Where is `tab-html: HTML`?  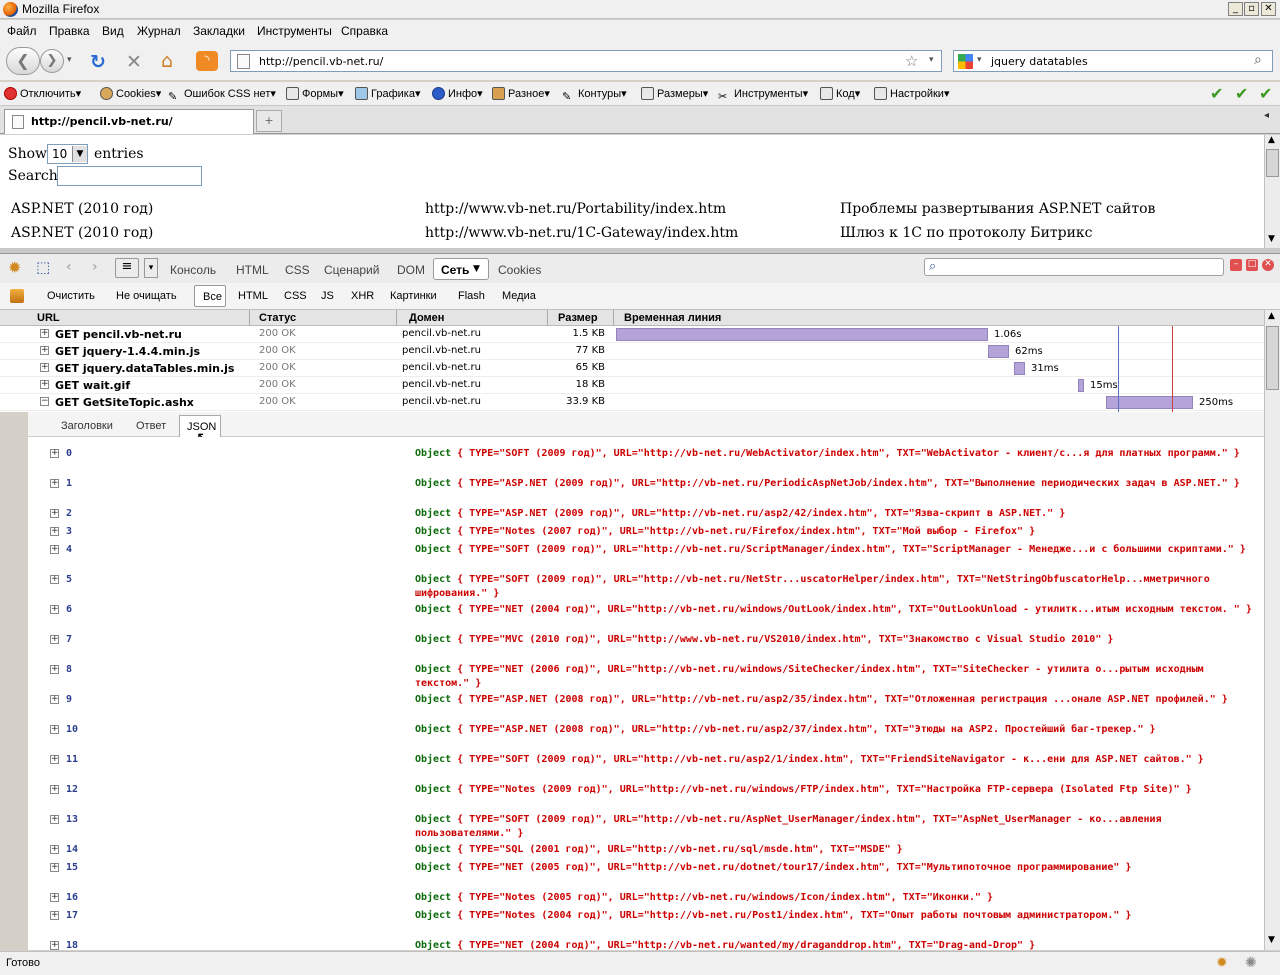 tab-html: HTML is located at coordinates (252, 270).